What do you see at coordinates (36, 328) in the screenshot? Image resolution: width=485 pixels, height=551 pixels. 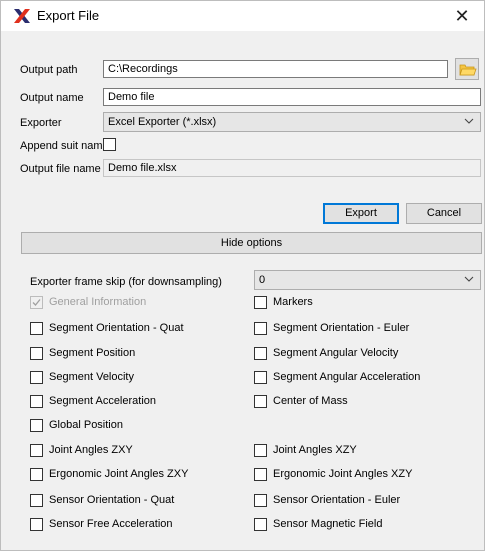 I see `segment-orientation-quat-checkbox` at bounding box center [36, 328].